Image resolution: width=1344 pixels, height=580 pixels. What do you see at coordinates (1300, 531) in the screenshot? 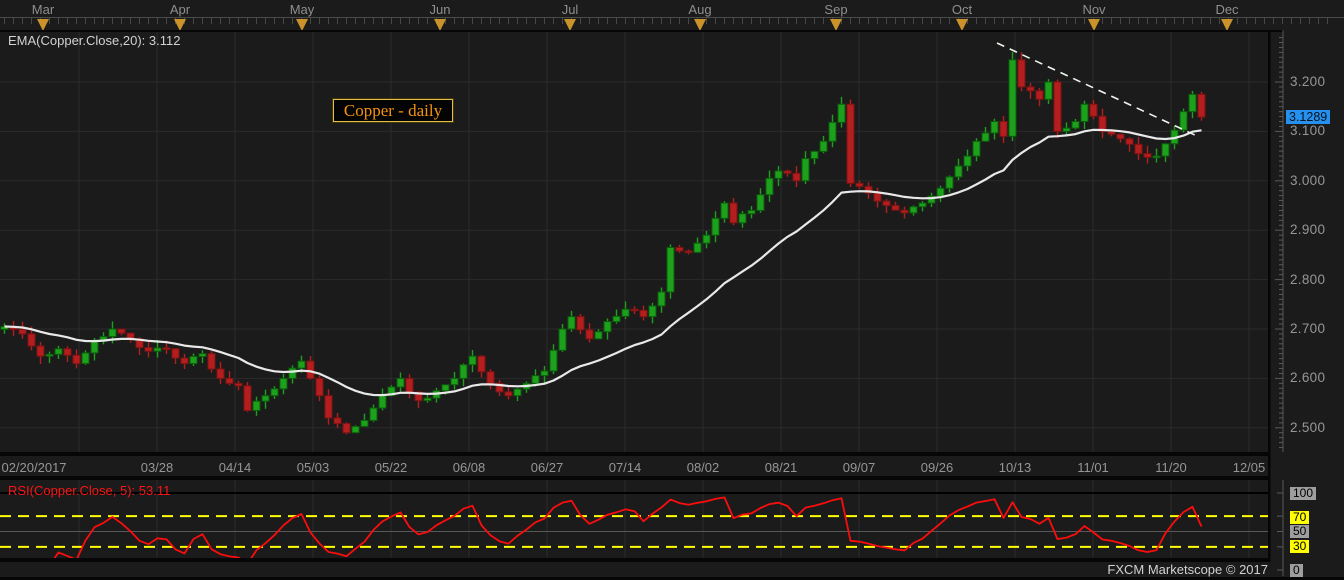
I see `rsi-level-label: 50` at bounding box center [1300, 531].